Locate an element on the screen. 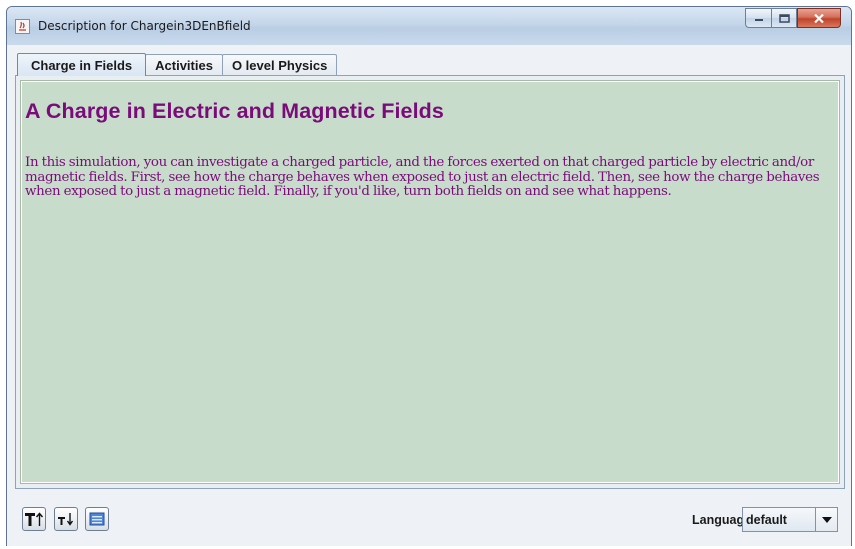  decrease-font-icon is located at coordinates (66, 519).